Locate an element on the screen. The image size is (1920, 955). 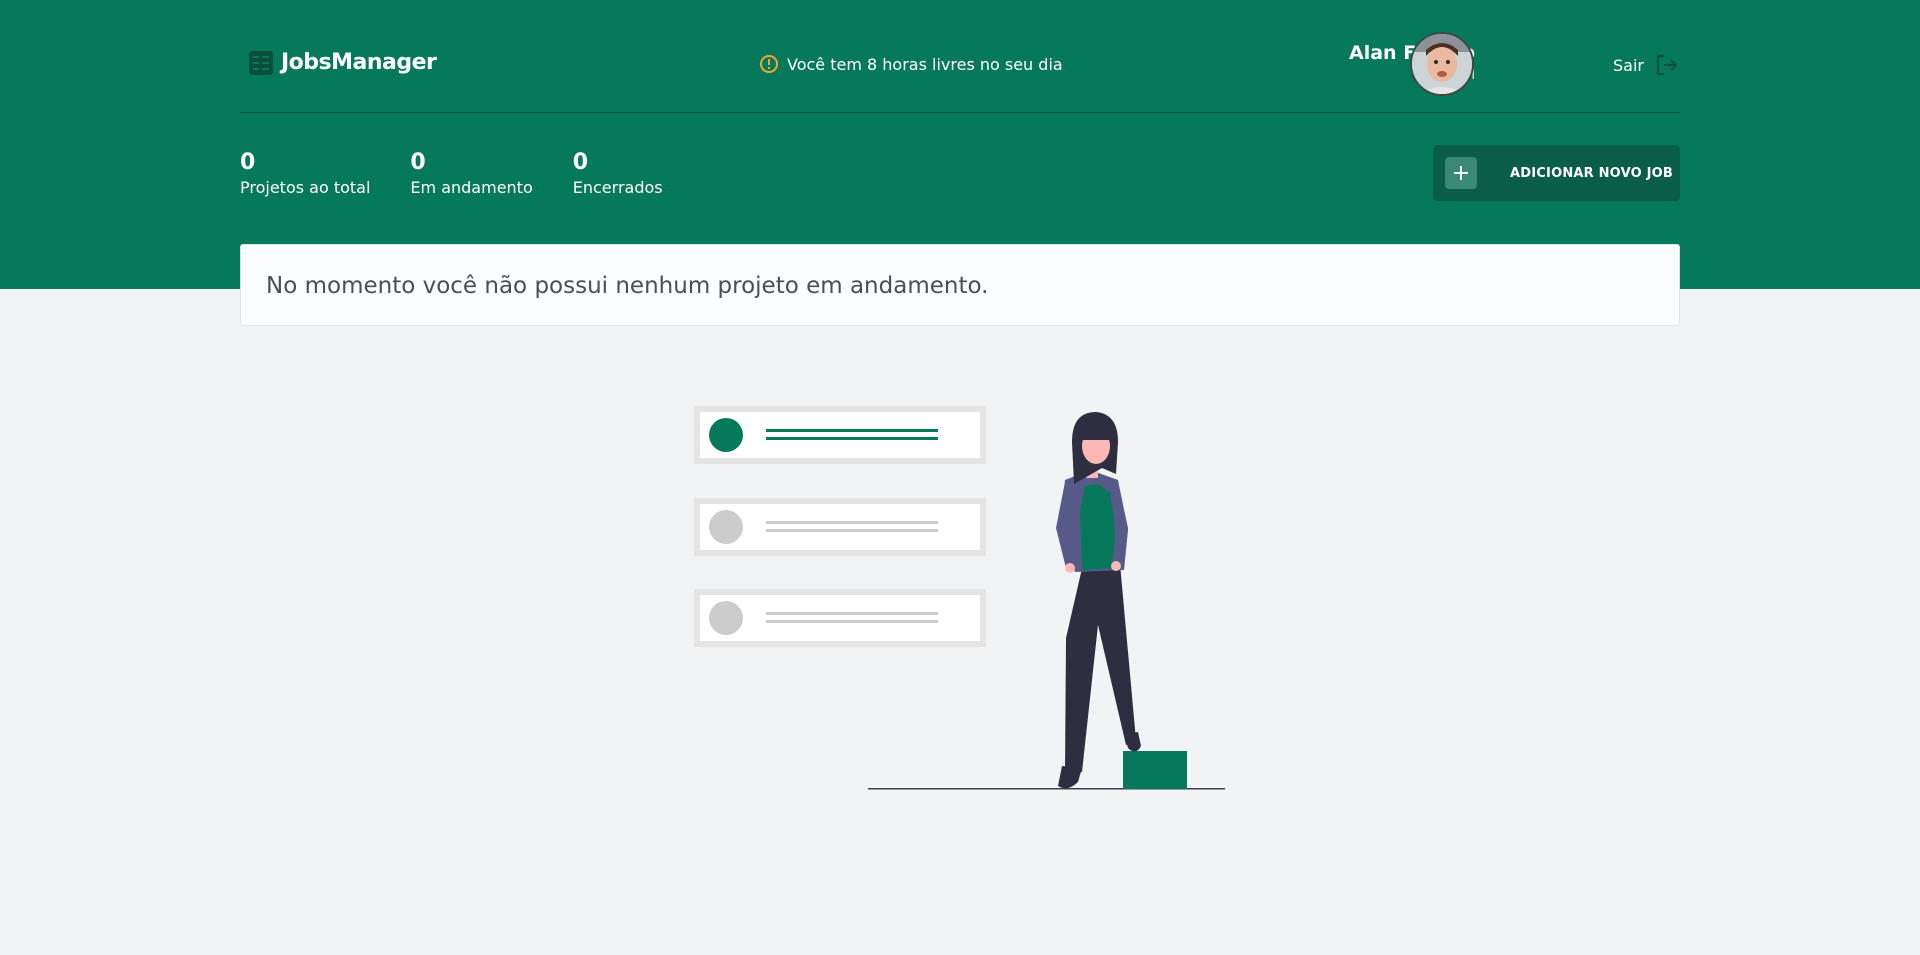
stat-in-progress-label: Em andamento is located at coordinates (471, 187).